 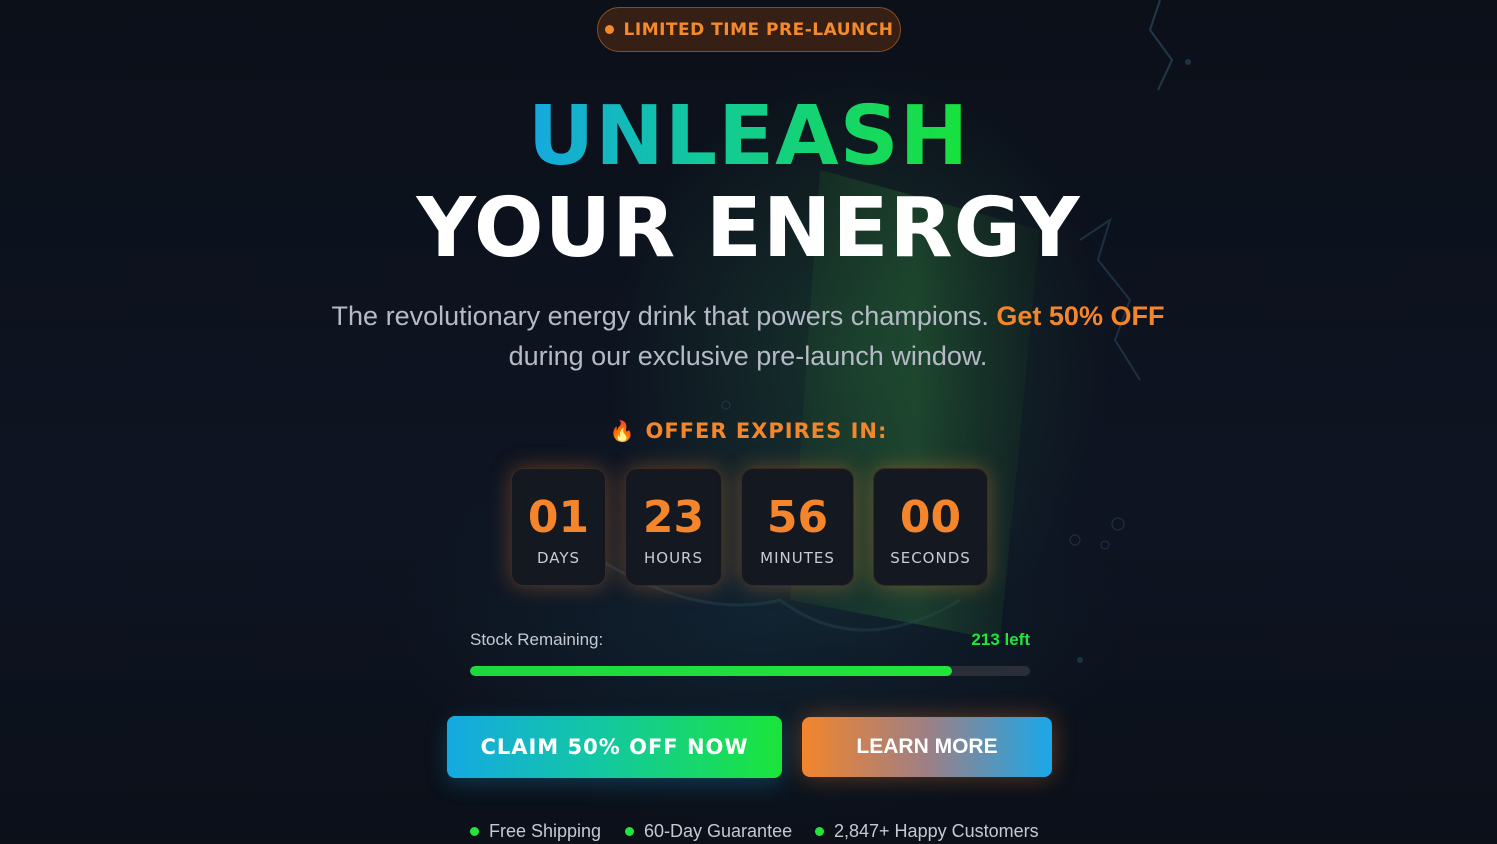 What do you see at coordinates (558, 517) in the screenshot?
I see `countdown-value: 01` at bounding box center [558, 517].